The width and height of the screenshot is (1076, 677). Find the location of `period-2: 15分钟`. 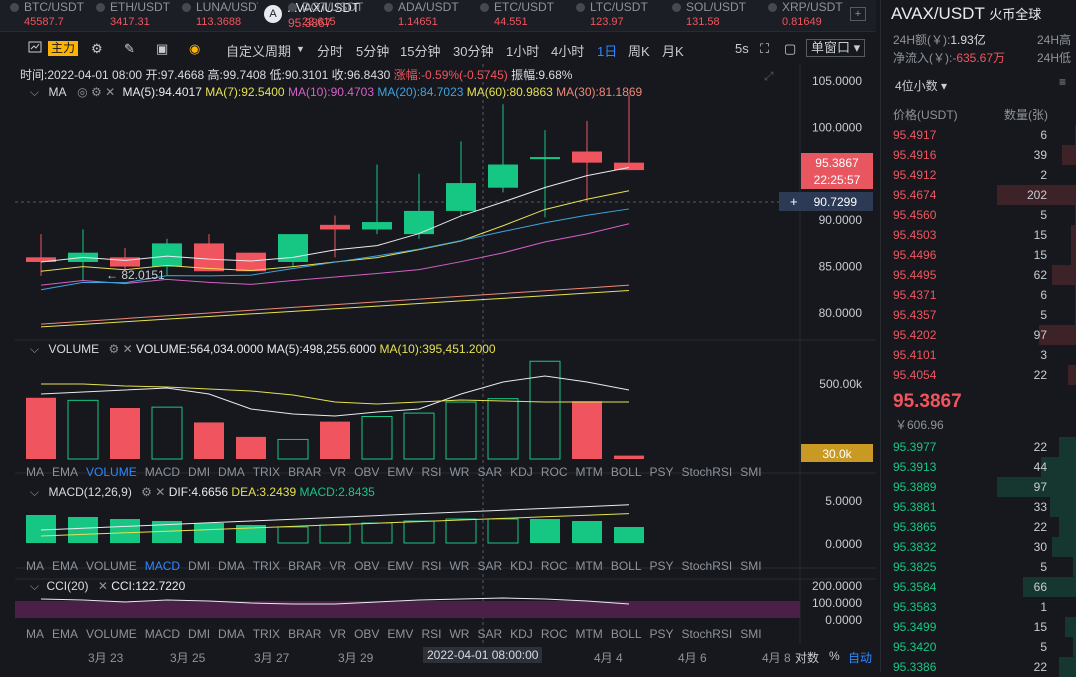

period-2: 15分钟 is located at coordinates (420, 50).